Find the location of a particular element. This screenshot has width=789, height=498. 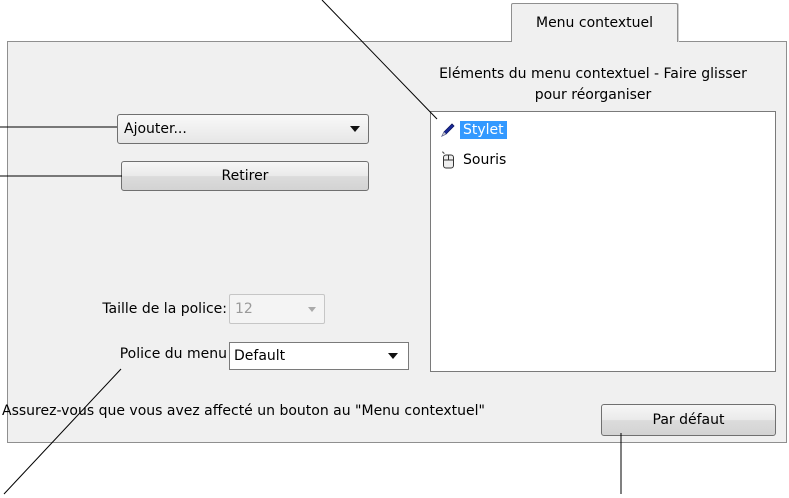

remove-button-label: Retirer is located at coordinates (245, 176).